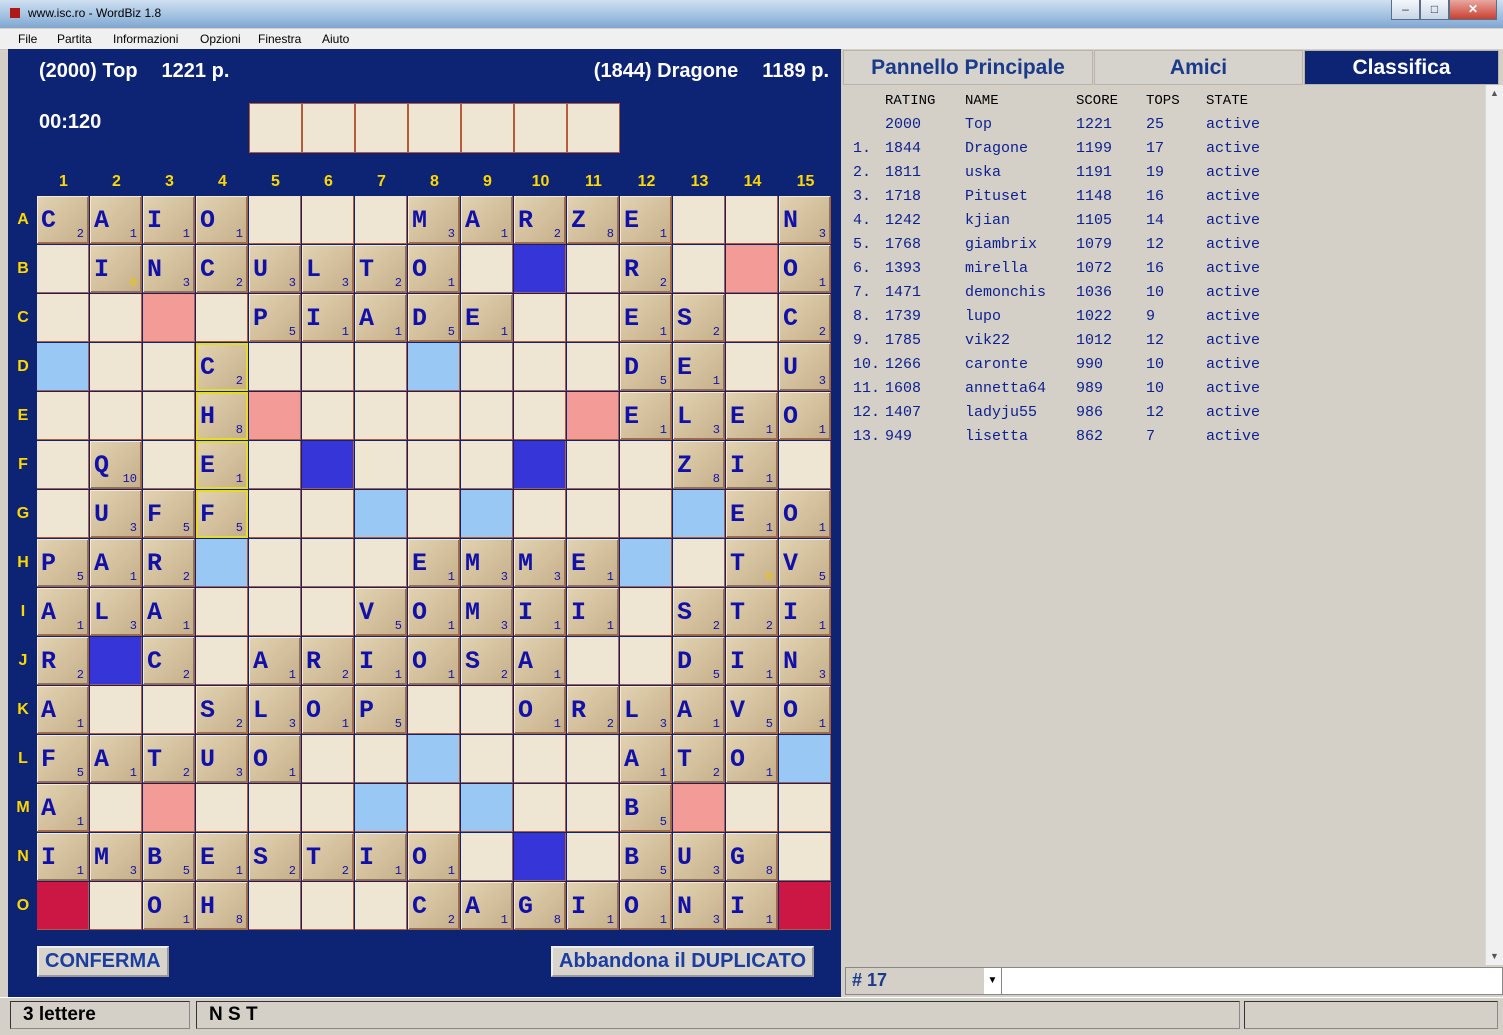 This screenshot has width=1503, height=1035. I want to click on board-tile: B5, so click(169, 857).